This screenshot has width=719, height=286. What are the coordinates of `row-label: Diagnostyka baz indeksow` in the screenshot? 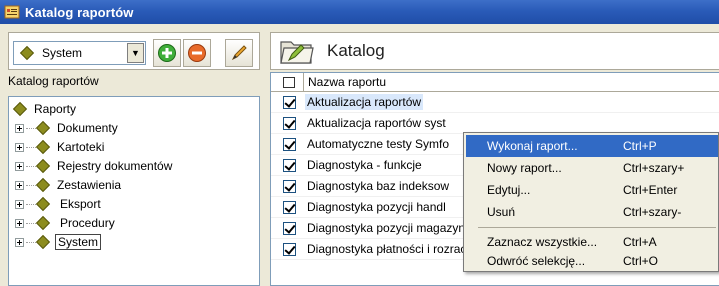 It's located at (378, 186).